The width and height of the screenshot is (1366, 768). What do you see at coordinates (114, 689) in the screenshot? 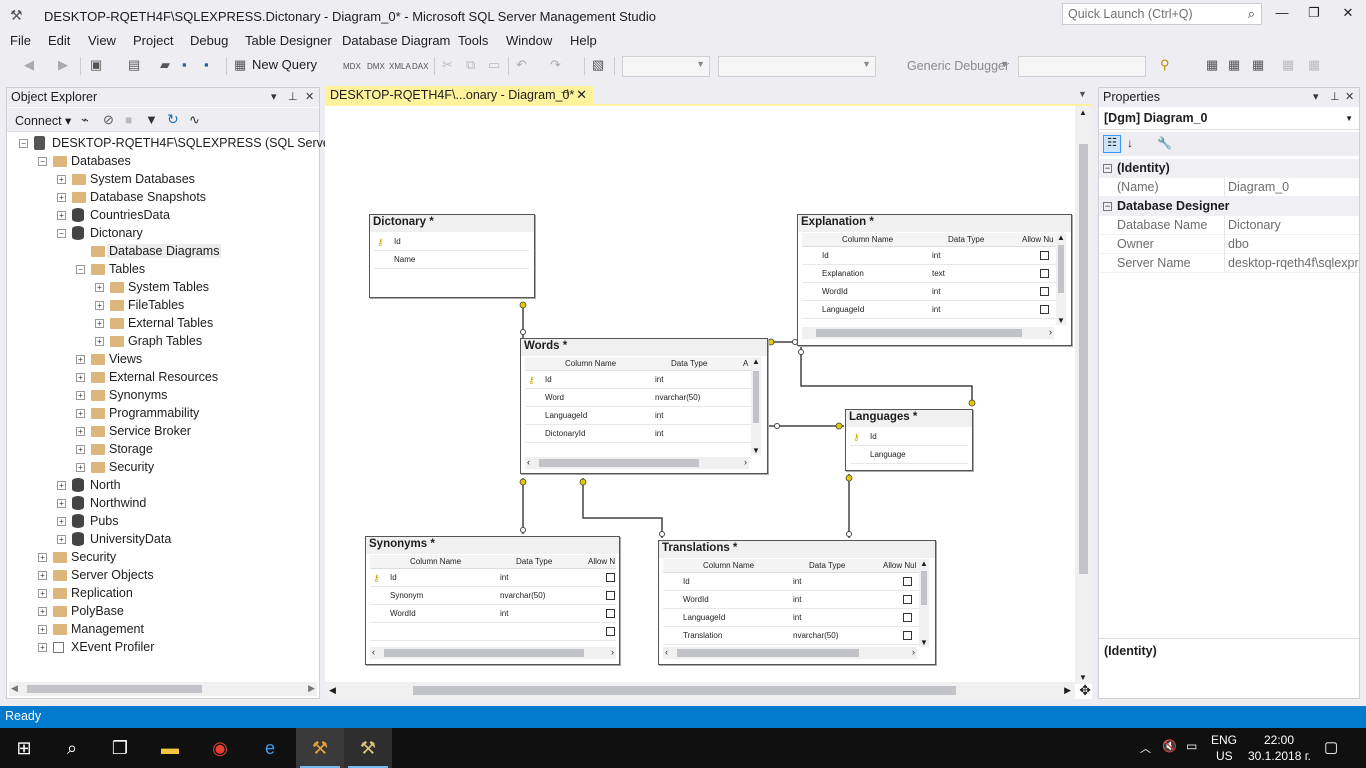
I see `hscroll-thumb` at bounding box center [114, 689].